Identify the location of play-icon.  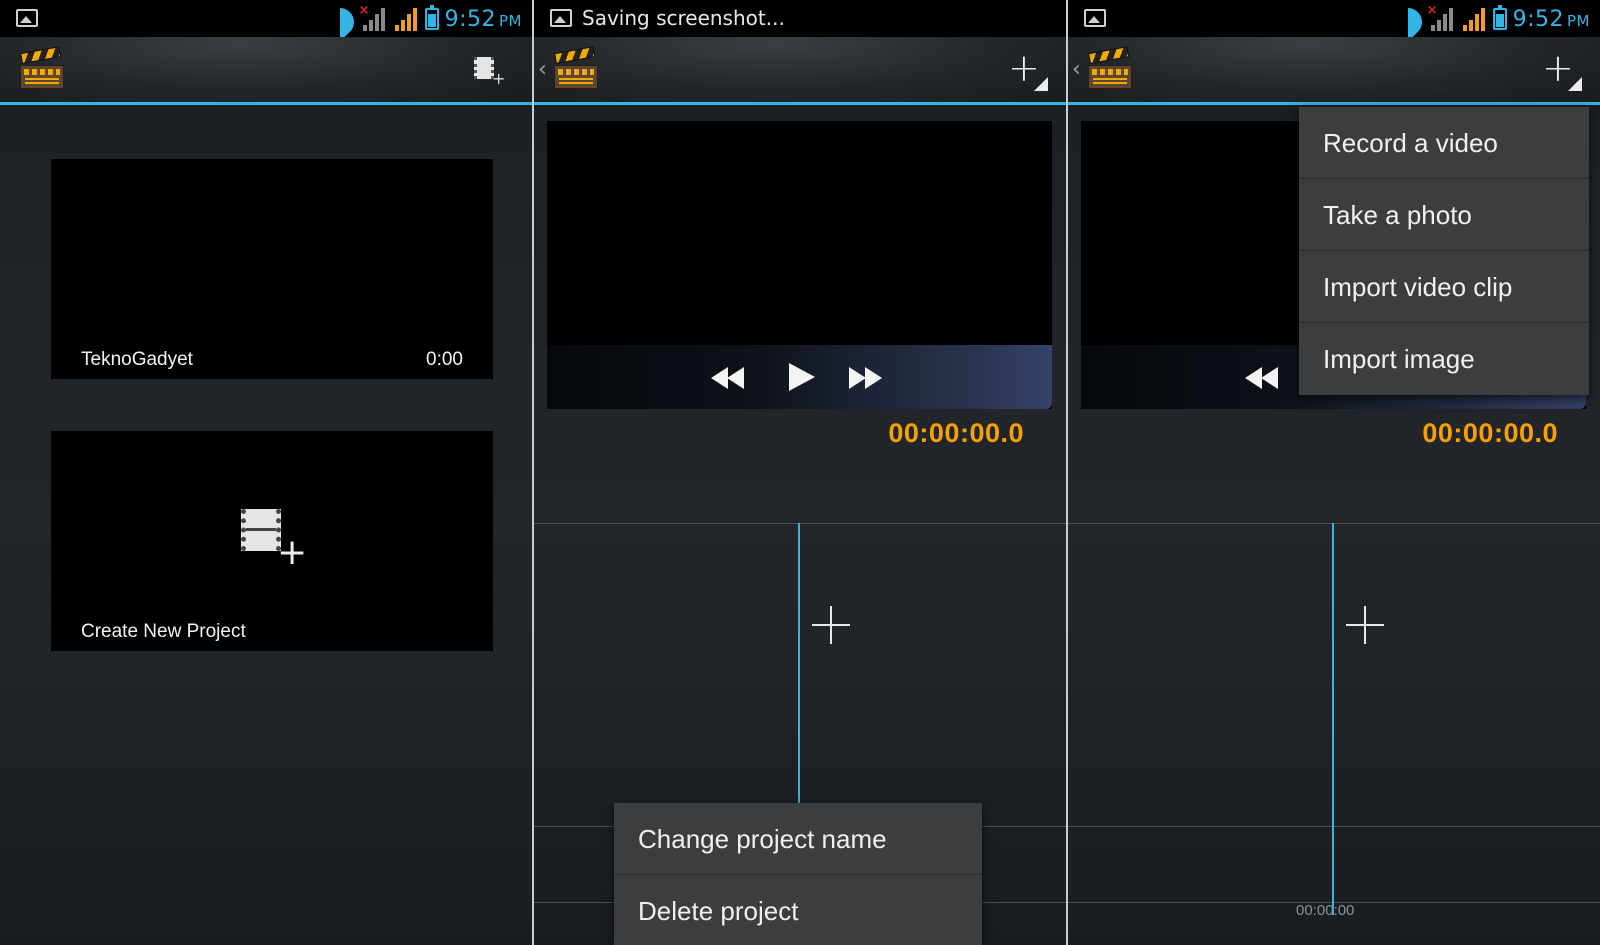
(799, 377).